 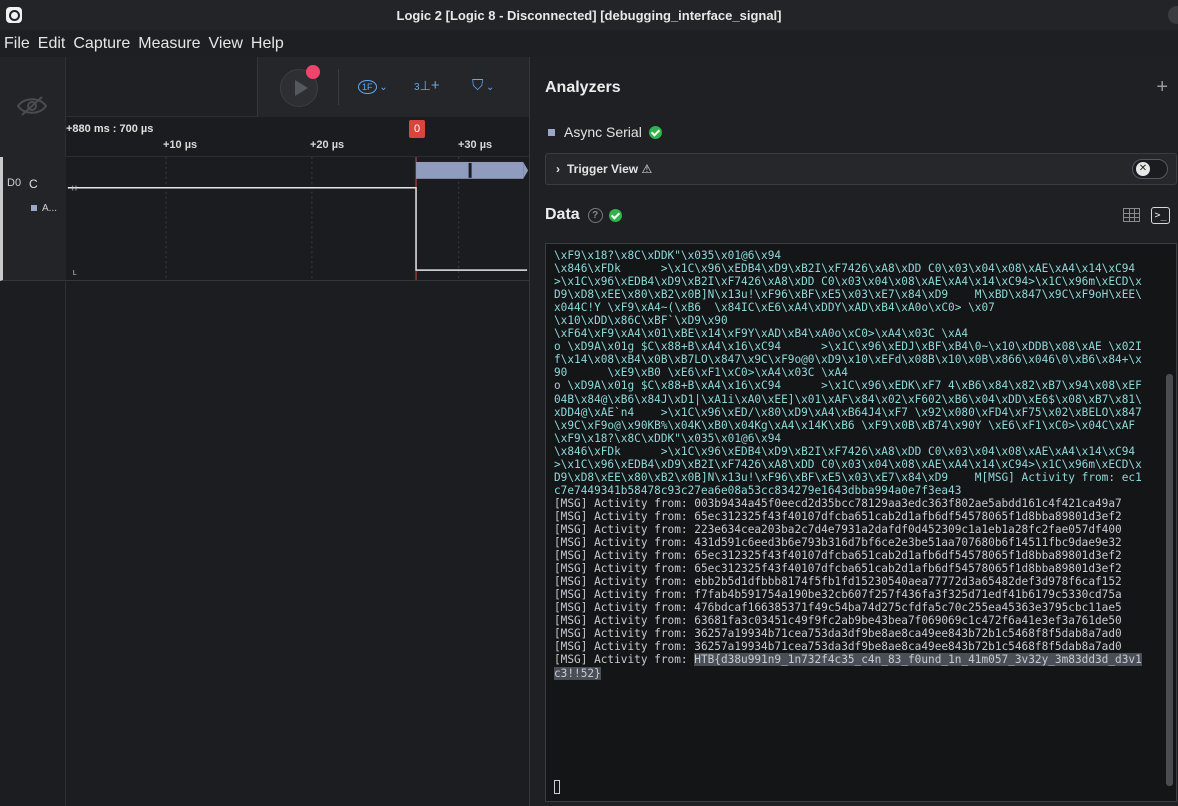 I want to click on play-icon, so click(x=301, y=88).